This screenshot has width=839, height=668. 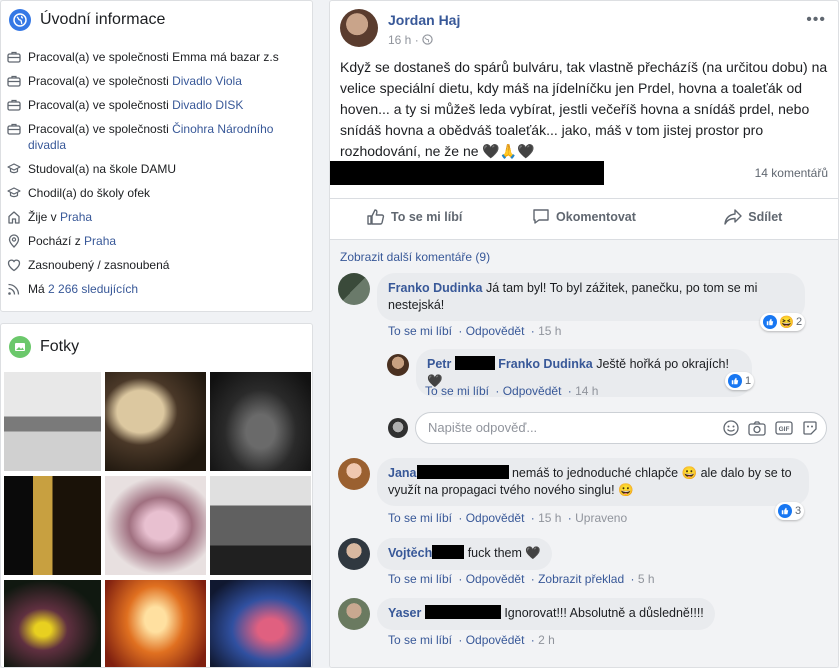 What do you see at coordinates (791, 173) in the screenshot?
I see `comment-count: 14 komentářů` at bounding box center [791, 173].